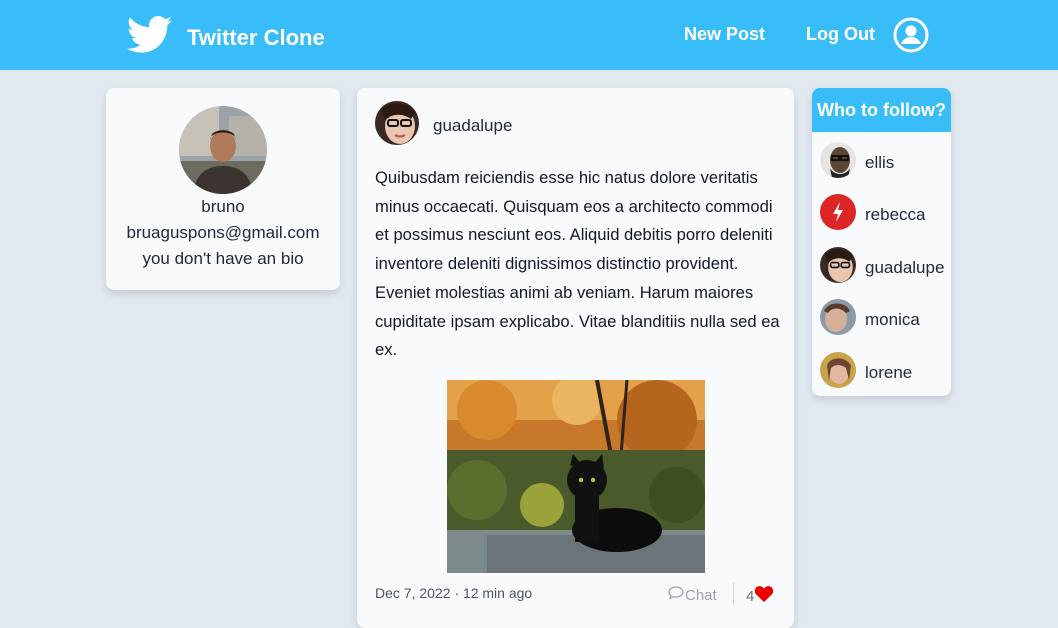 The width and height of the screenshot is (1058, 628). What do you see at coordinates (724, 34) in the screenshot?
I see `new-post-link: New Post` at bounding box center [724, 34].